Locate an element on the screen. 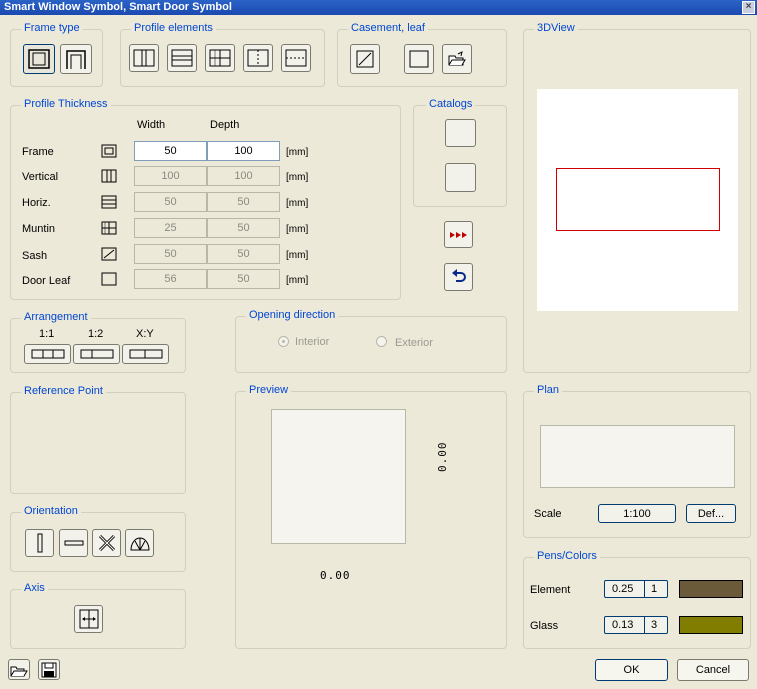 This screenshot has height=689, width=757. axis-button is located at coordinates (88, 619).